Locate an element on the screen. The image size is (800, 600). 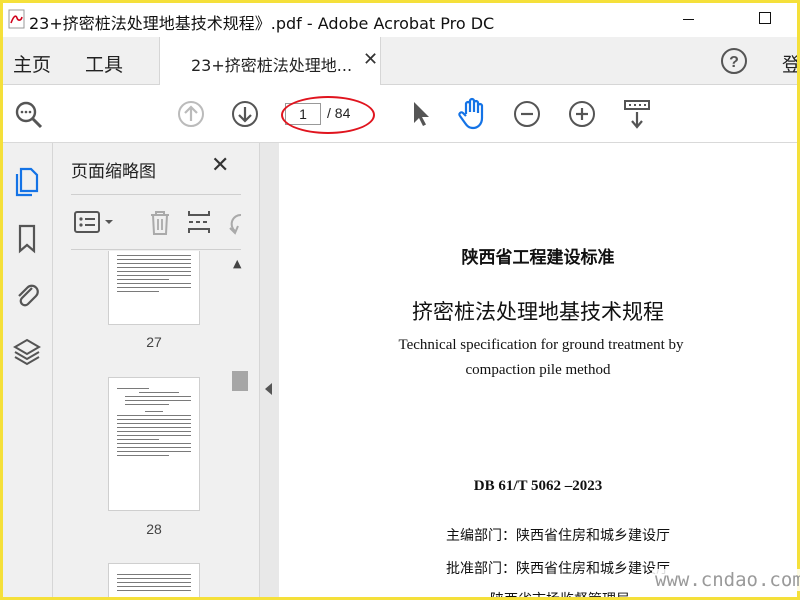
thumbnail-page-number: 27 is located at coordinates (154, 342).